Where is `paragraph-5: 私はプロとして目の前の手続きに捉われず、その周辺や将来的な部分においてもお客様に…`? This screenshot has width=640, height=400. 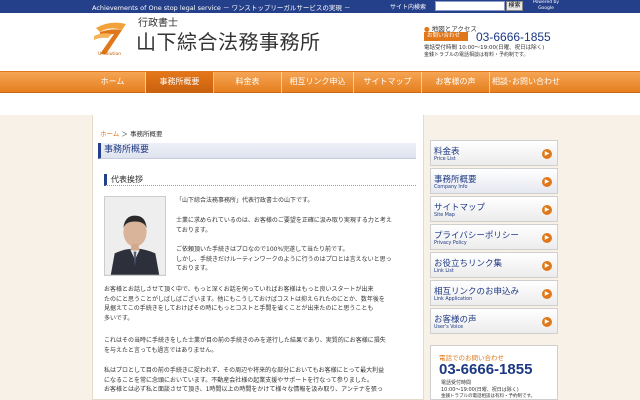
paragraph-5: 私はプロとして目の前の手続きに捉われず、その周辺や将来的な部分においてもお客様に… is located at coordinates (244, 380).